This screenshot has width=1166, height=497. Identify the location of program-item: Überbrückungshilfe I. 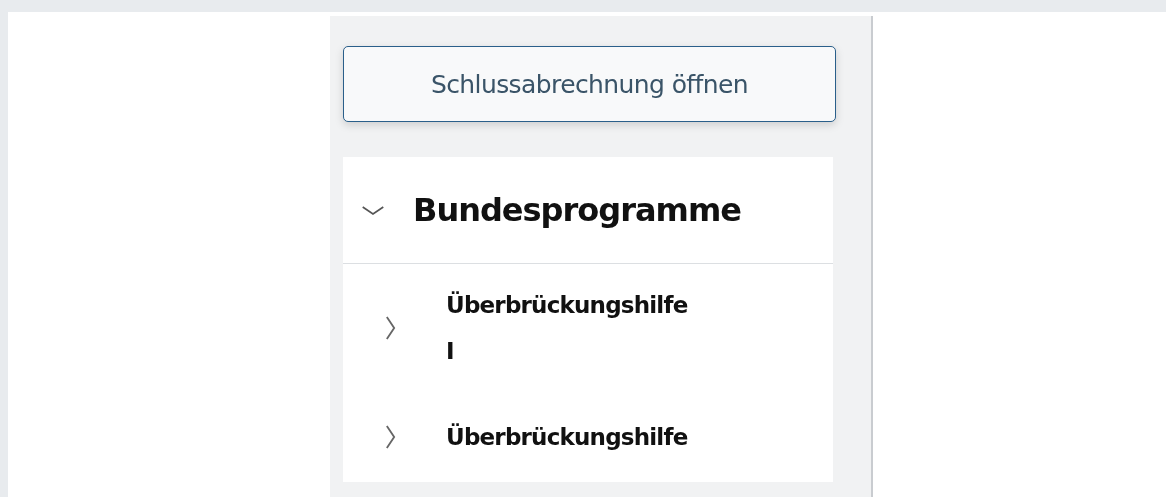
(567, 328).